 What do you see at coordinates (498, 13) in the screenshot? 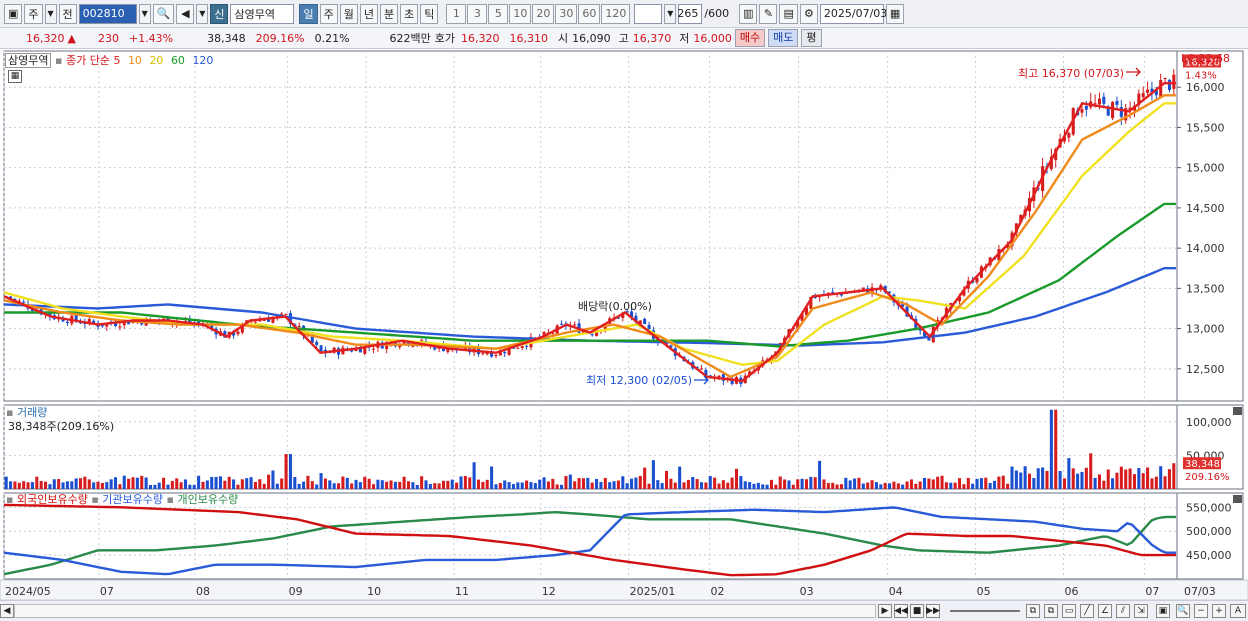
I see `interval-5: 5` at bounding box center [498, 13].